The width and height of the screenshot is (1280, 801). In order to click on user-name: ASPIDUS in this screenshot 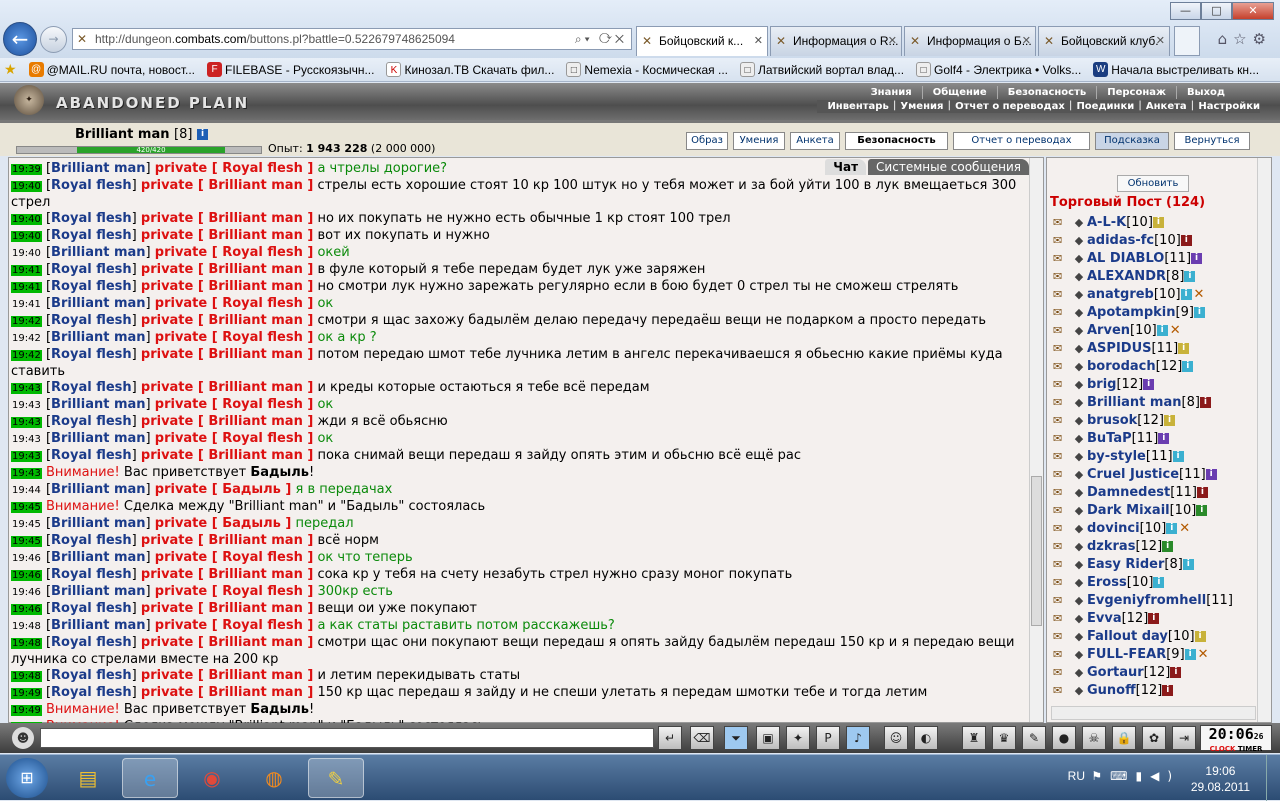, I will do `click(1119, 348)`.